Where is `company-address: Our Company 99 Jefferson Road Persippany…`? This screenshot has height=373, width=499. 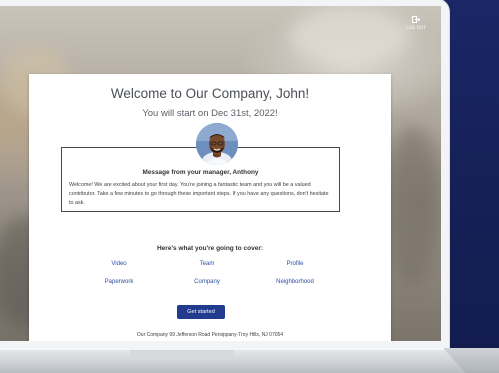
company-address: Our Company 99 Jefferson Road Persippany… is located at coordinates (210, 335).